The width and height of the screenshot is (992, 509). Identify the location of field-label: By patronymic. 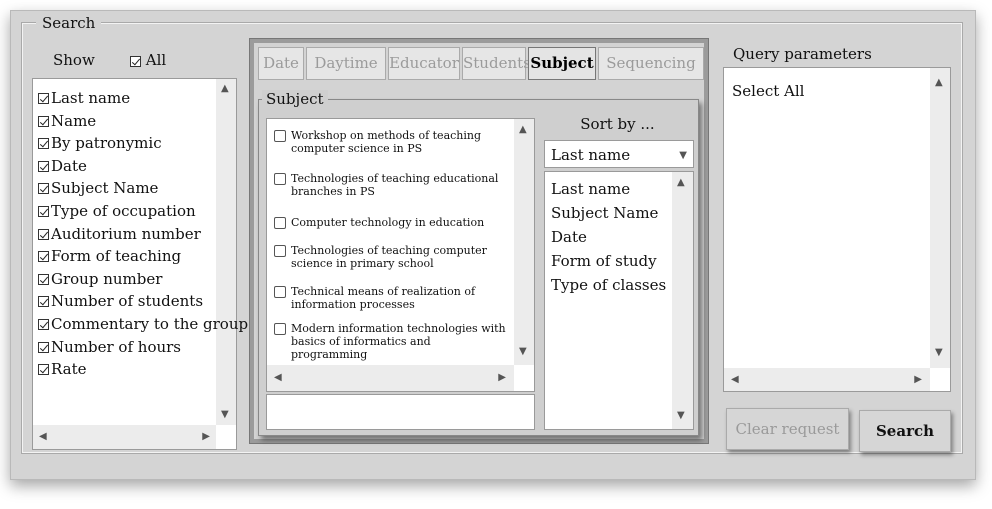
(106, 143).